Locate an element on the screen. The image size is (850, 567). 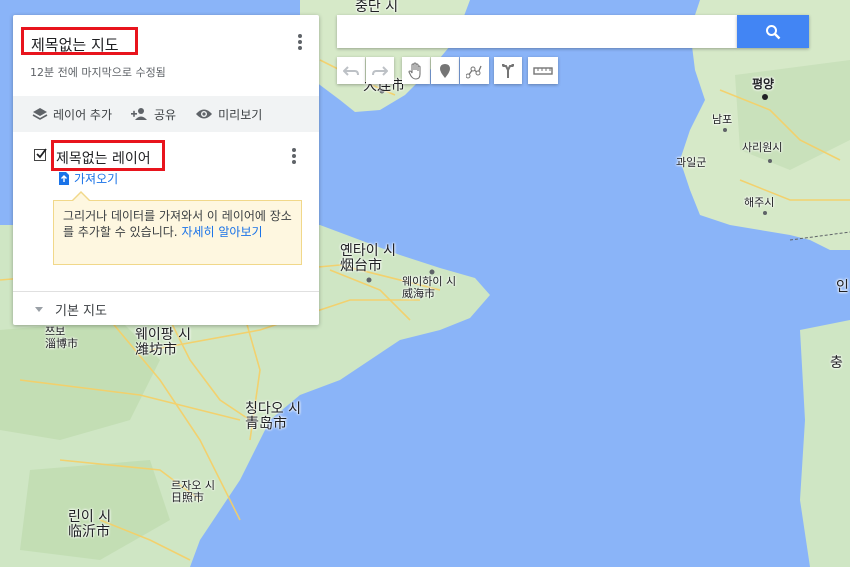
search-input is located at coordinates (537, 31).